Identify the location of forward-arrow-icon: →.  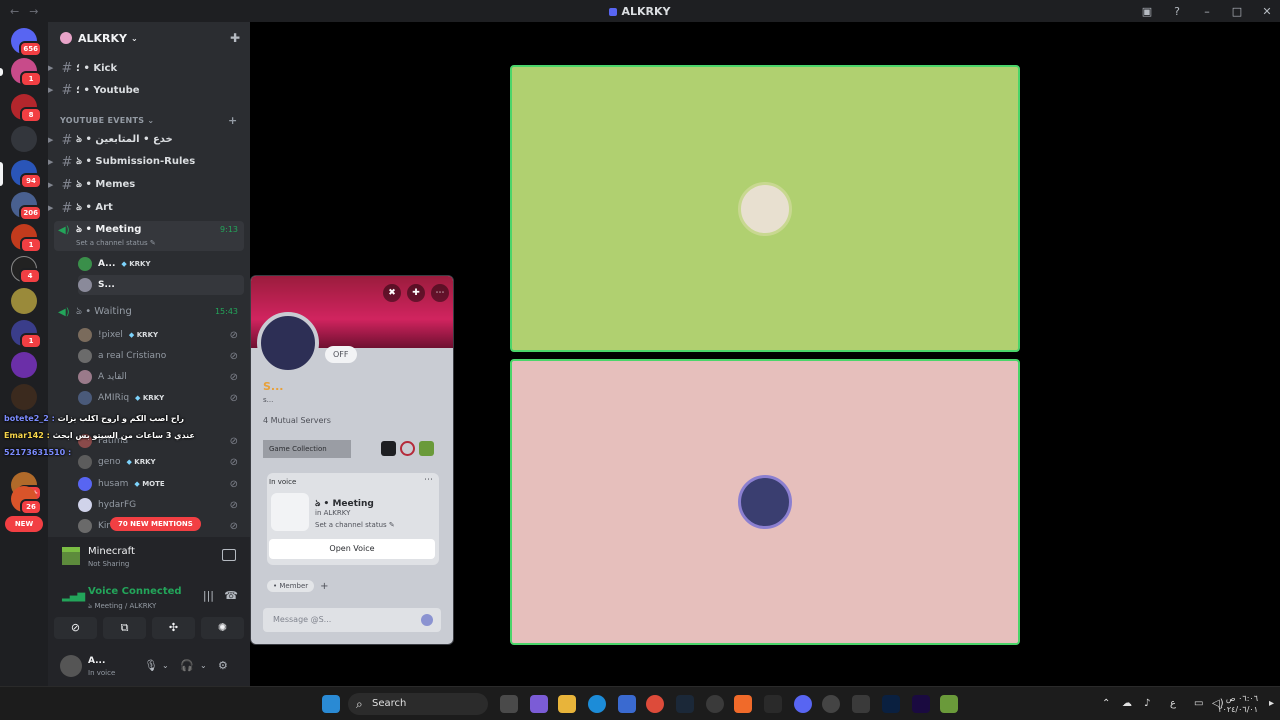
(33, 11).